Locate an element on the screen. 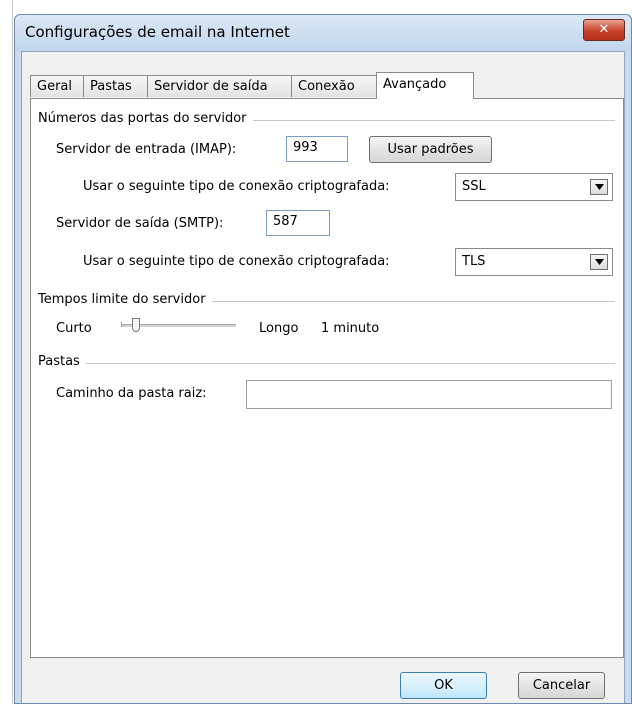 This screenshot has width=632, height=704. close-icon: ✕ is located at coordinates (604, 29).